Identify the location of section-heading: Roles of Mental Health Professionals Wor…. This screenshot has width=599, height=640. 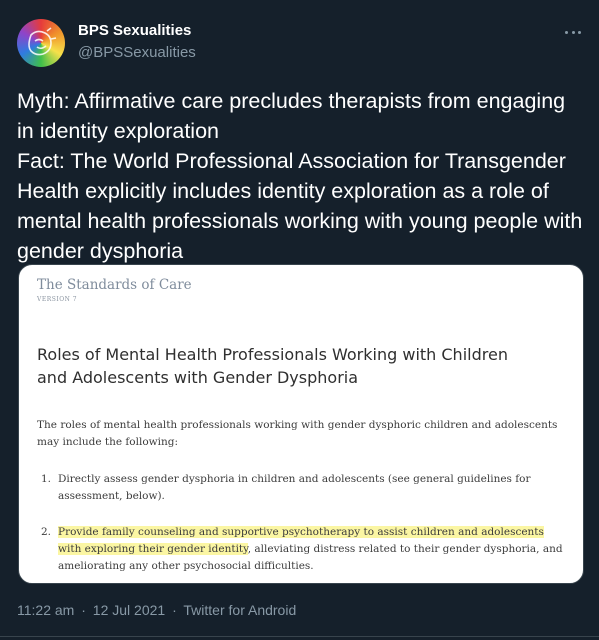
(272, 366).